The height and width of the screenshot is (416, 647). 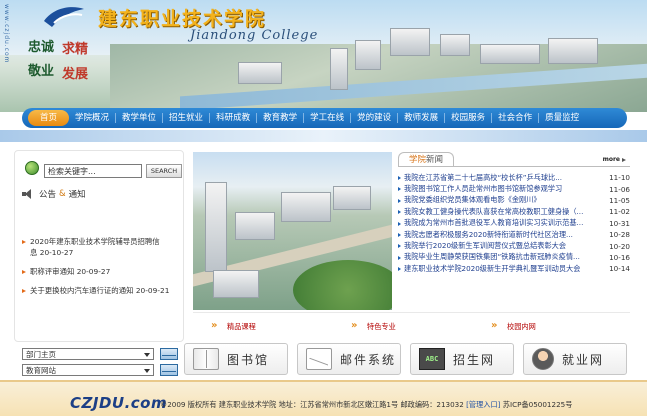 What do you see at coordinates (583, 359) in the screenshot?
I see `employment-site-label: 就业网` at bounding box center [583, 359].